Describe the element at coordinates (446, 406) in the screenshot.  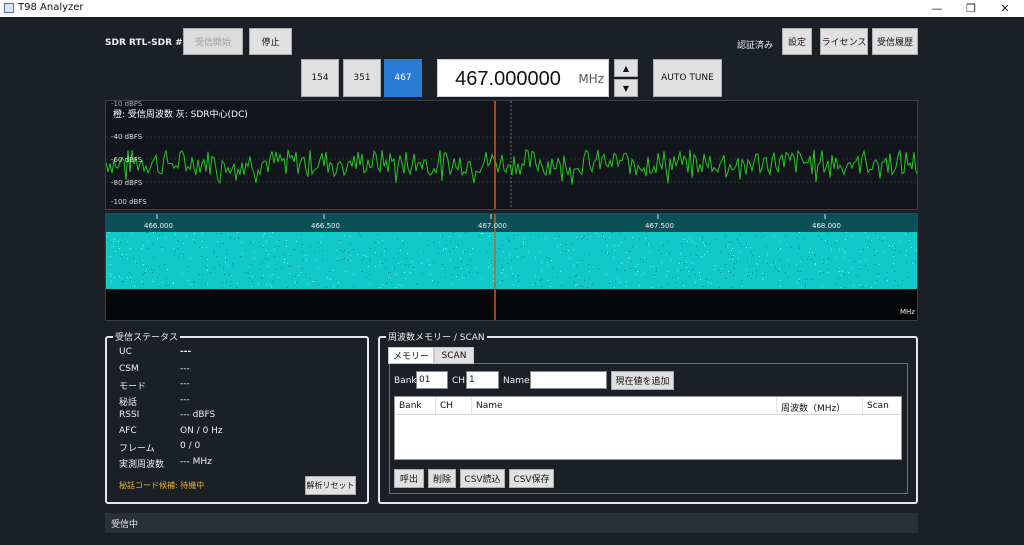
I see `column-ch: CH` at that location.